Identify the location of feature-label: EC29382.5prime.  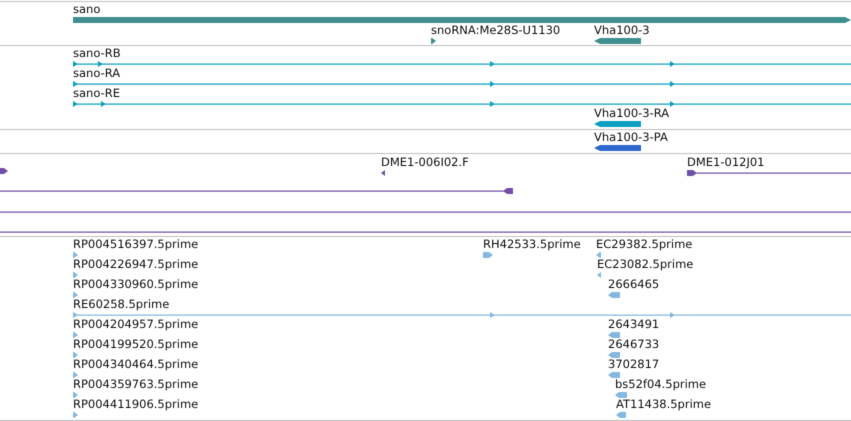
(644, 245).